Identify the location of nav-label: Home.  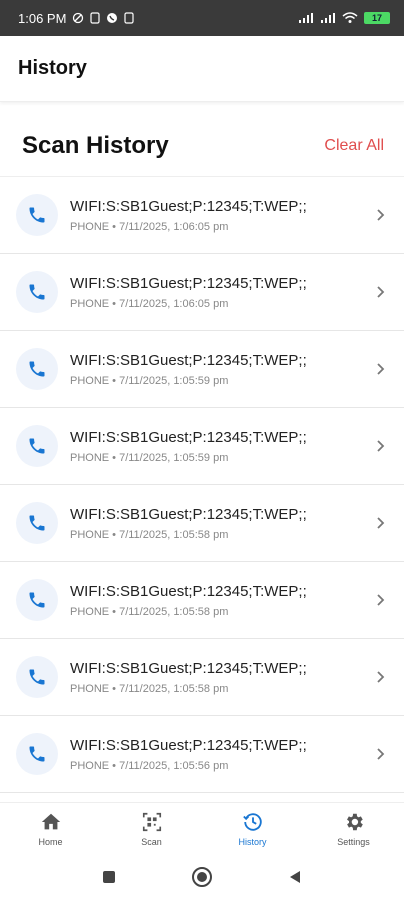
(50, 841).